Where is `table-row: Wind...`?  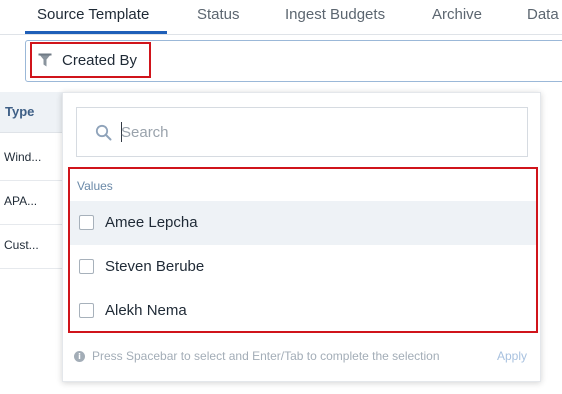
table-row: Wind... is located at coordinates (31, 158).